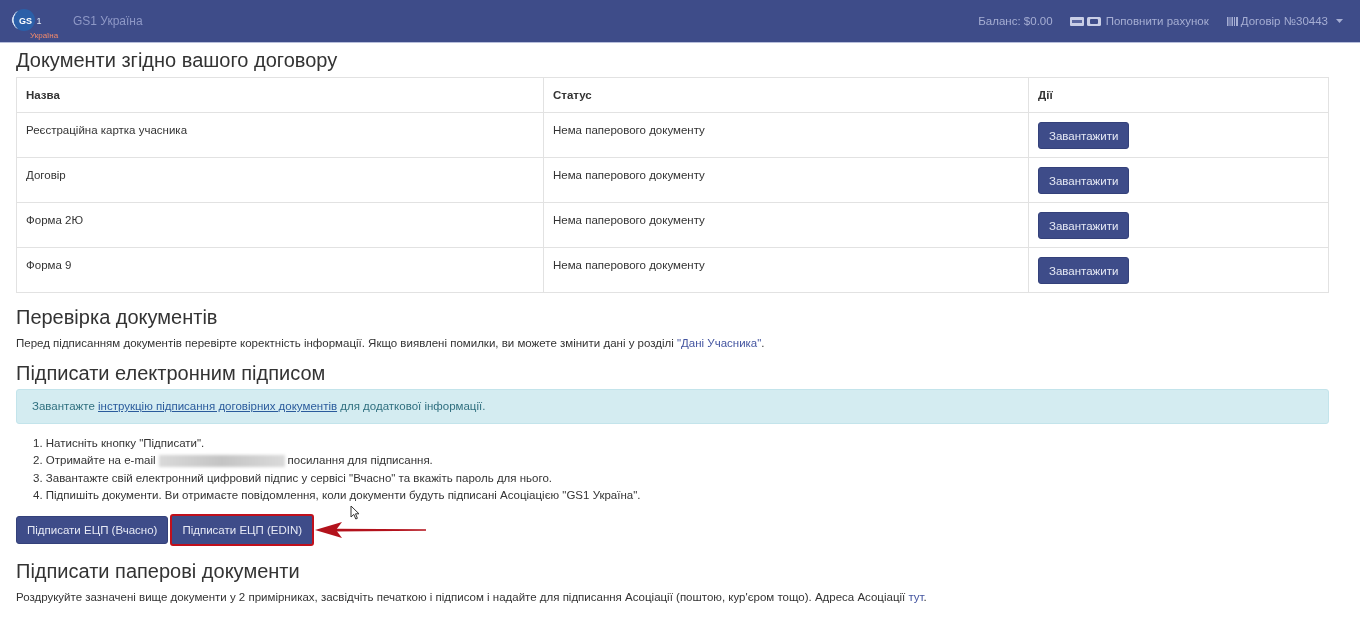  Describe the element at coordinates (218, 406) in the screenshot. I see `instruction-link: інструкцію підписання договірних документів` at that location.